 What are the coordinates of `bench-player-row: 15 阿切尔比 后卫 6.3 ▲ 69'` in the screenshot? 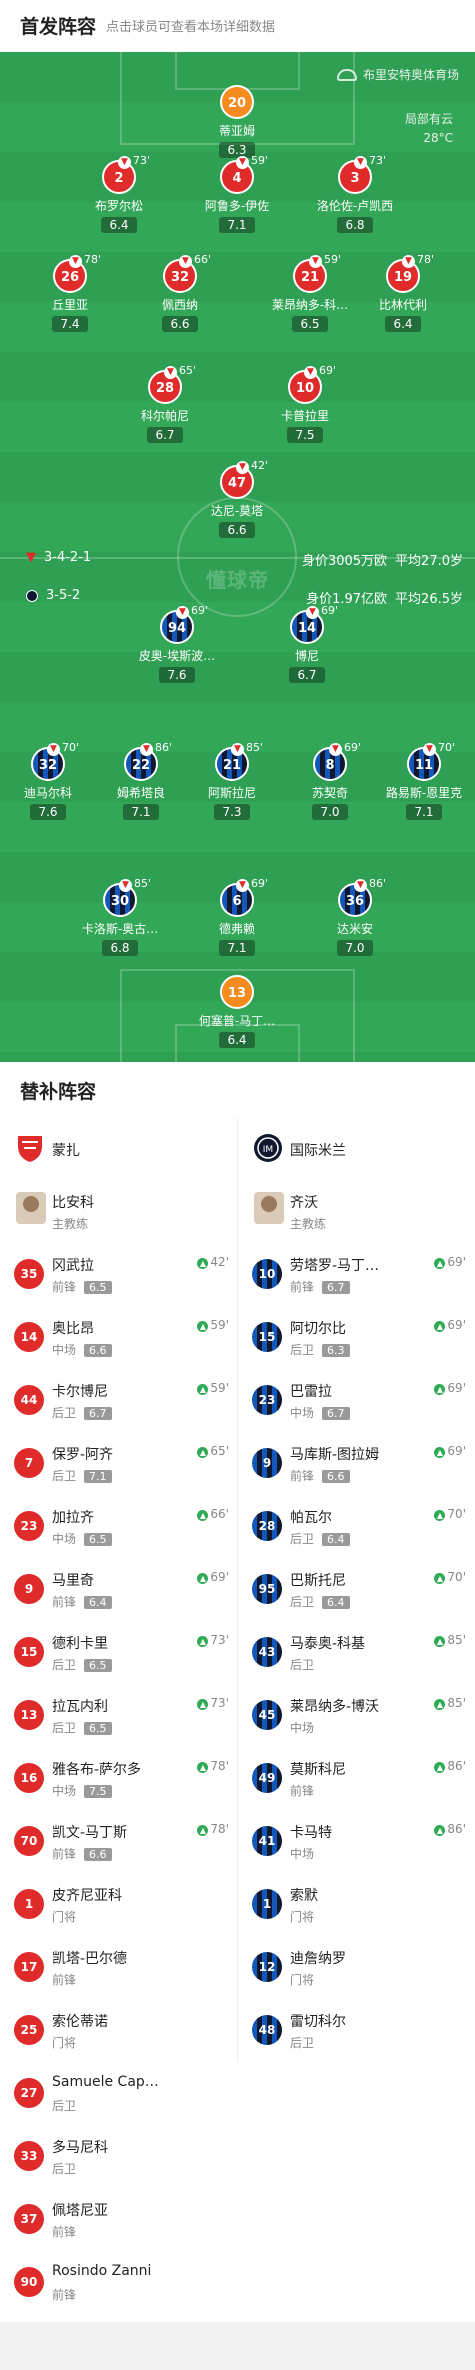 It's located at (356, 1337).